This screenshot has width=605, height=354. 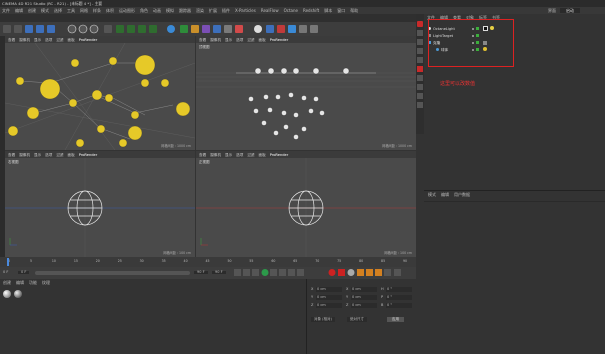 What do you see at coordinates (219, 272) in the screenshot?
I see `end-frame-2: 90 F` at bounding box center [219, 272].